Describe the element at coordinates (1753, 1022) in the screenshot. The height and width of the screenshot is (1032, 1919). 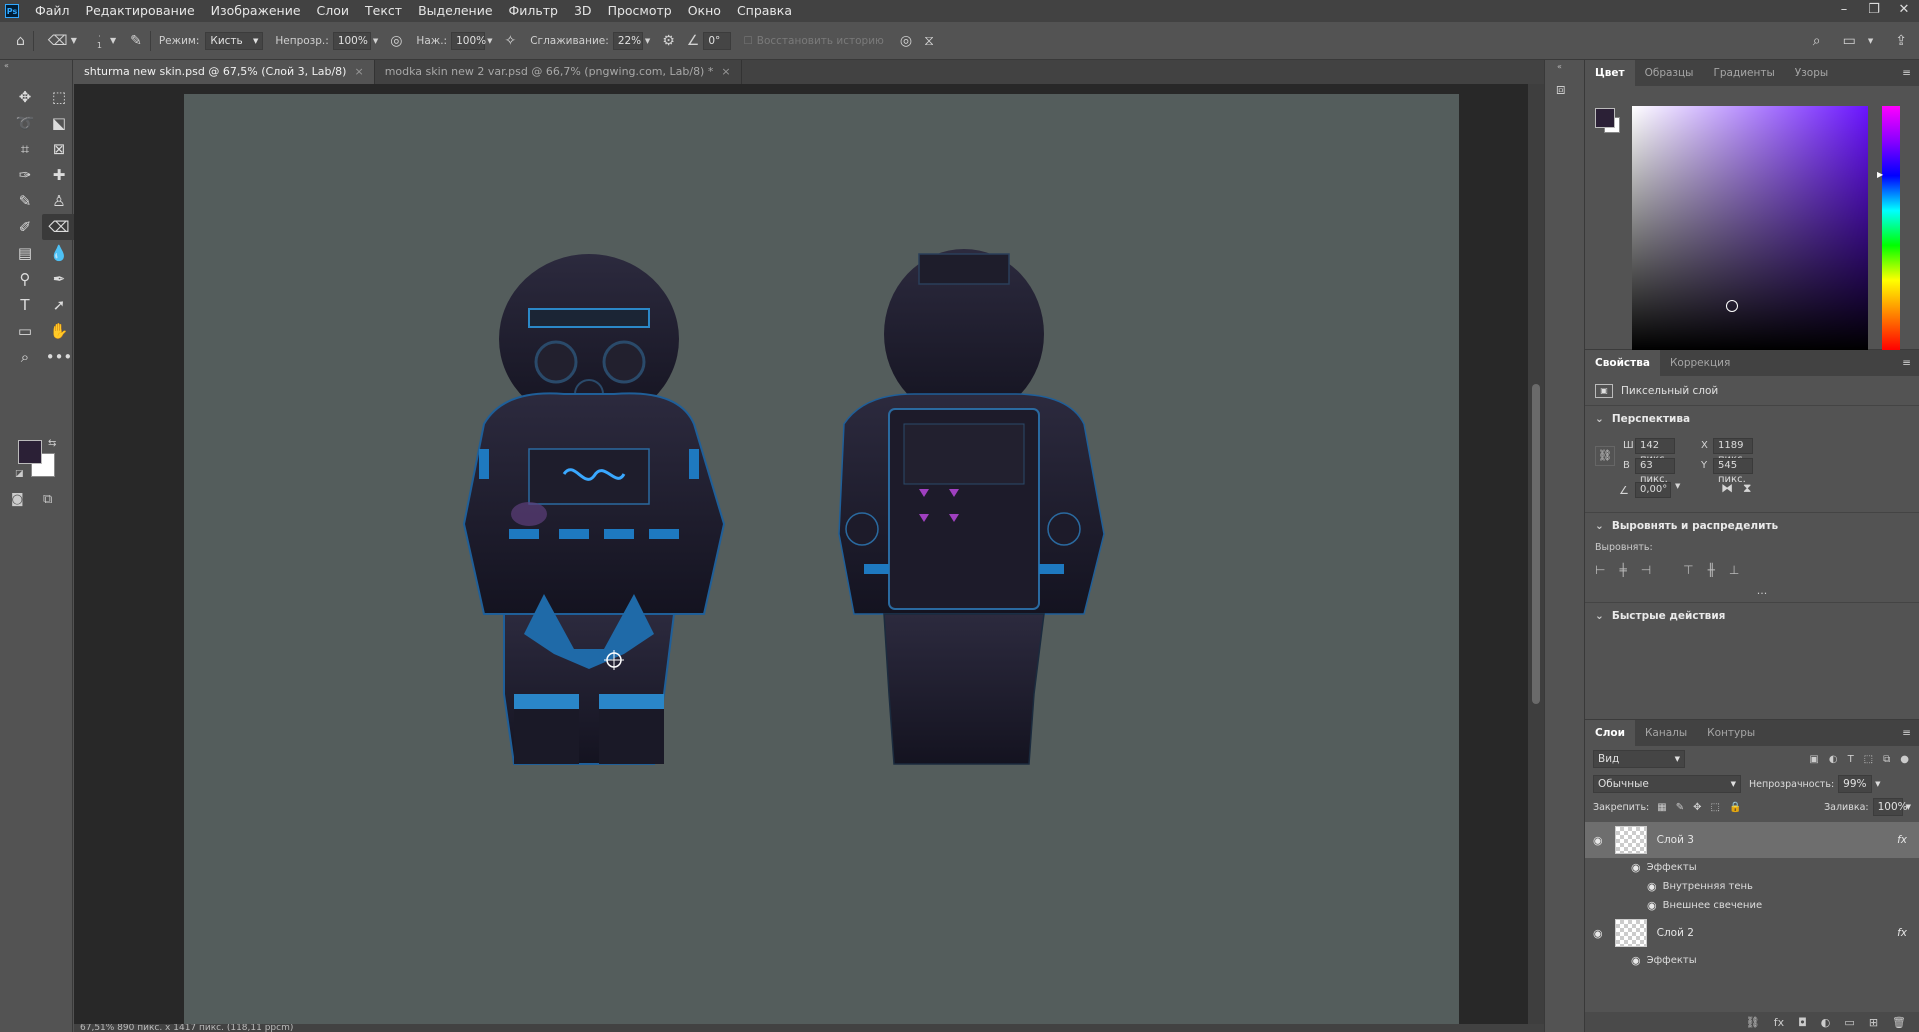
I see `link-layers-icon: ⛓` at that location.